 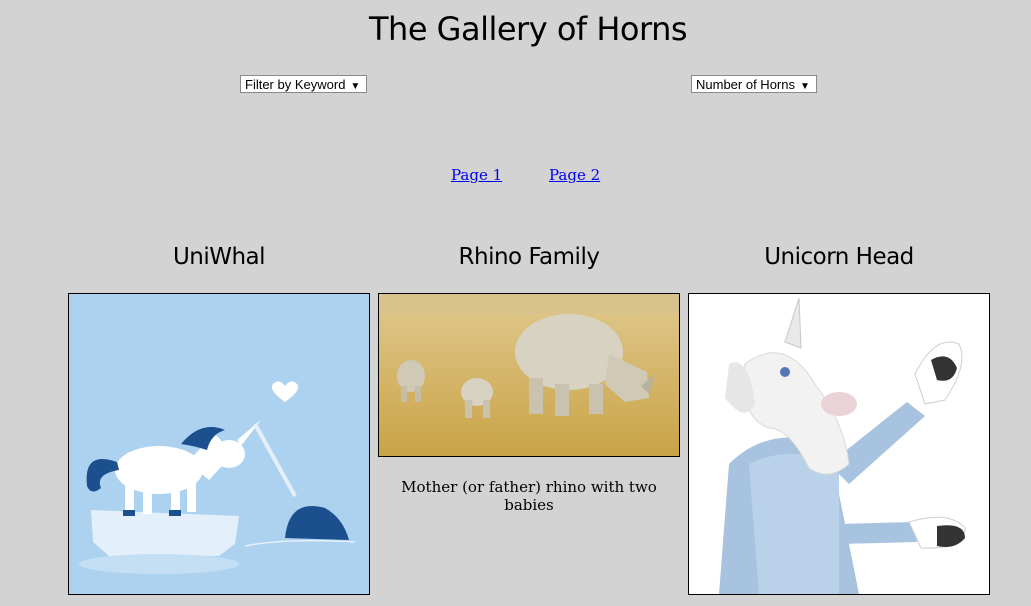 I want to click on rhino-family-photo, so click(x=529, y=375).